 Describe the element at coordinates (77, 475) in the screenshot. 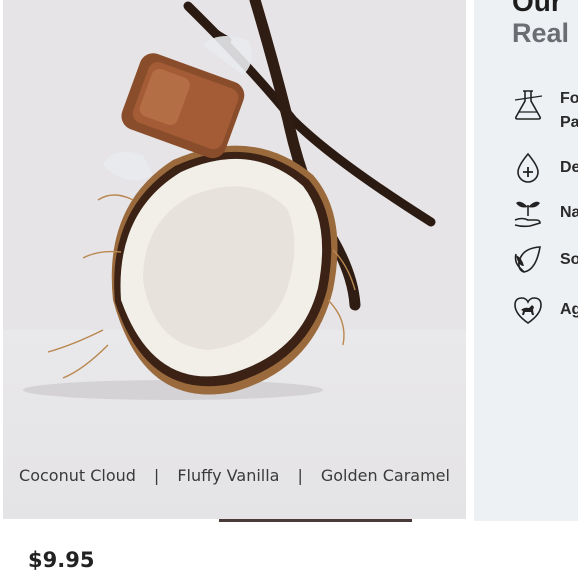

I see `scent-coconut-cloud: Coconut Cloud` at that location.